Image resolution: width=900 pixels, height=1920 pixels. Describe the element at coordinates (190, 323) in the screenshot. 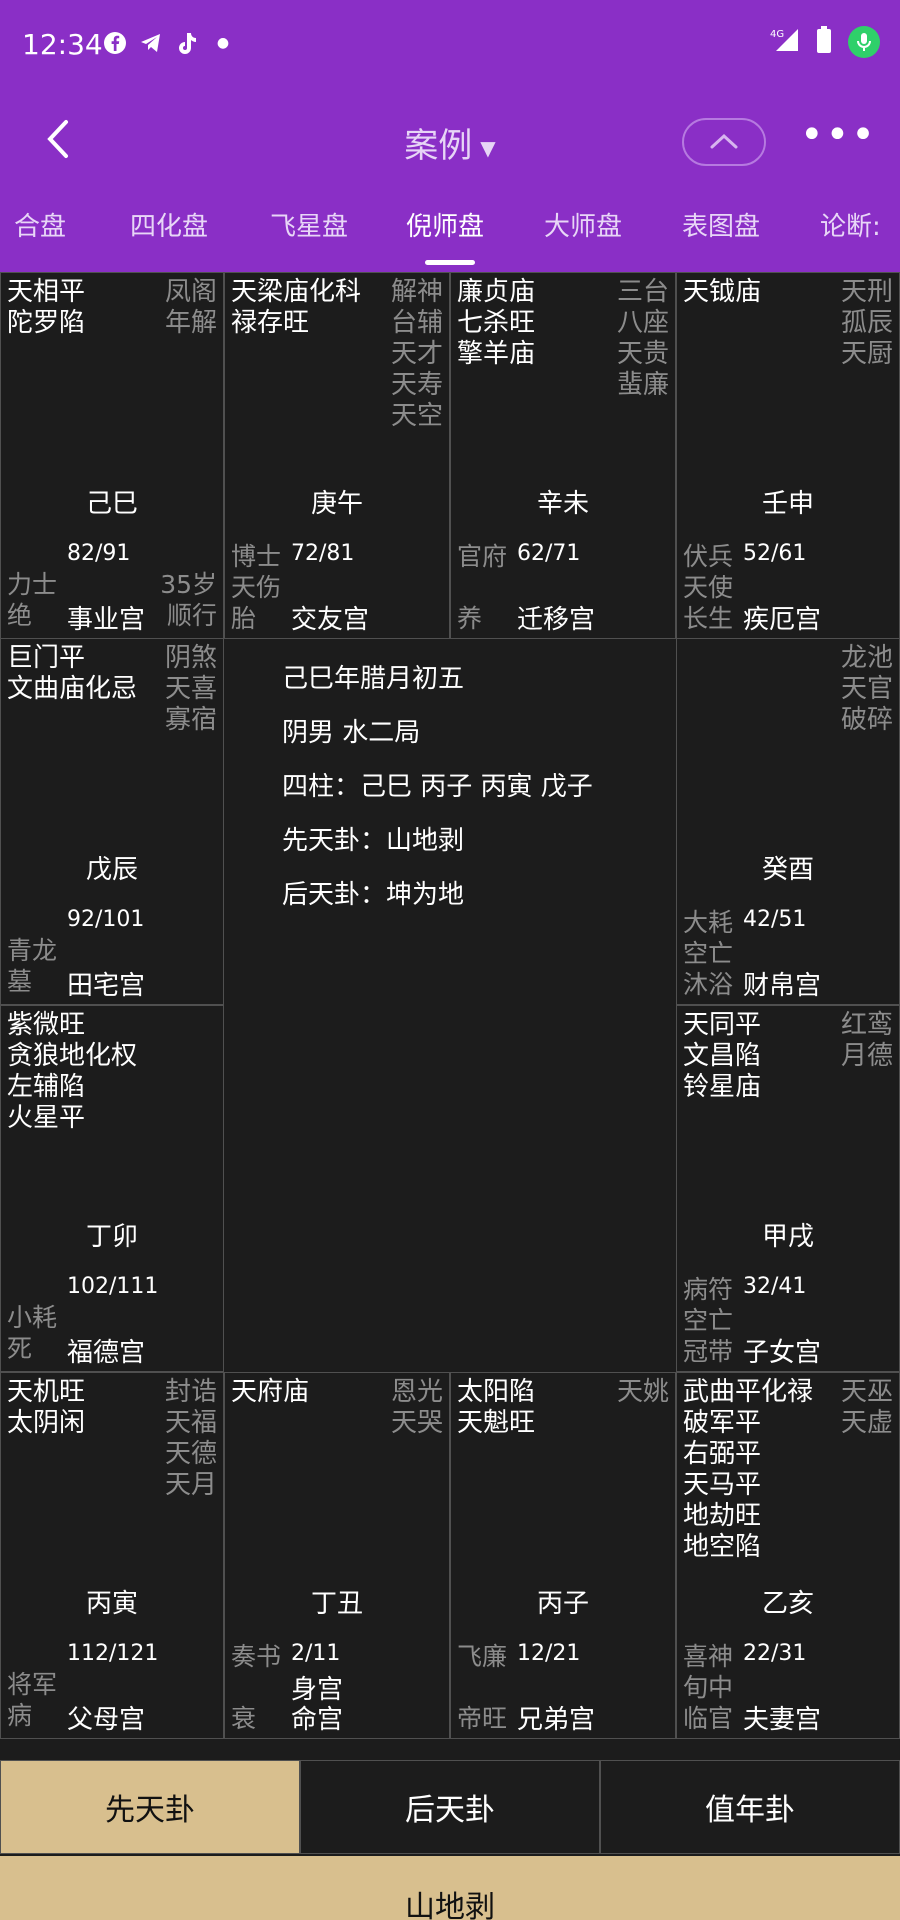

I see `minor-star: 年解` at that location.